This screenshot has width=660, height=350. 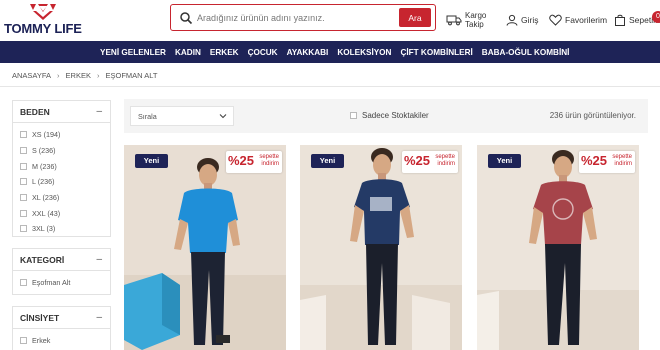 What do you see at coordinates (620, 20) in the screenshot?
I see `shopping-bag-icon` at bounding box center [620, 20].